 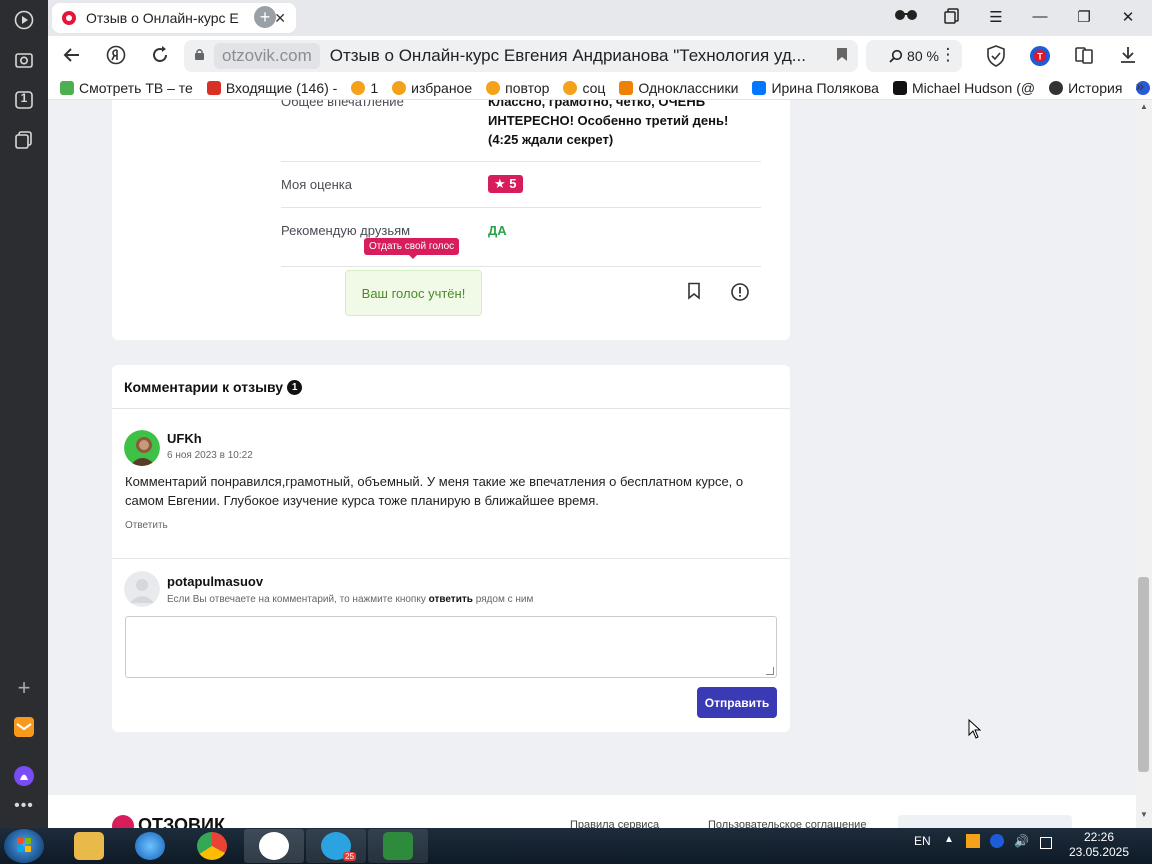 I want to click on impression-label: Общее впечатление, so click(x=342, y=104).